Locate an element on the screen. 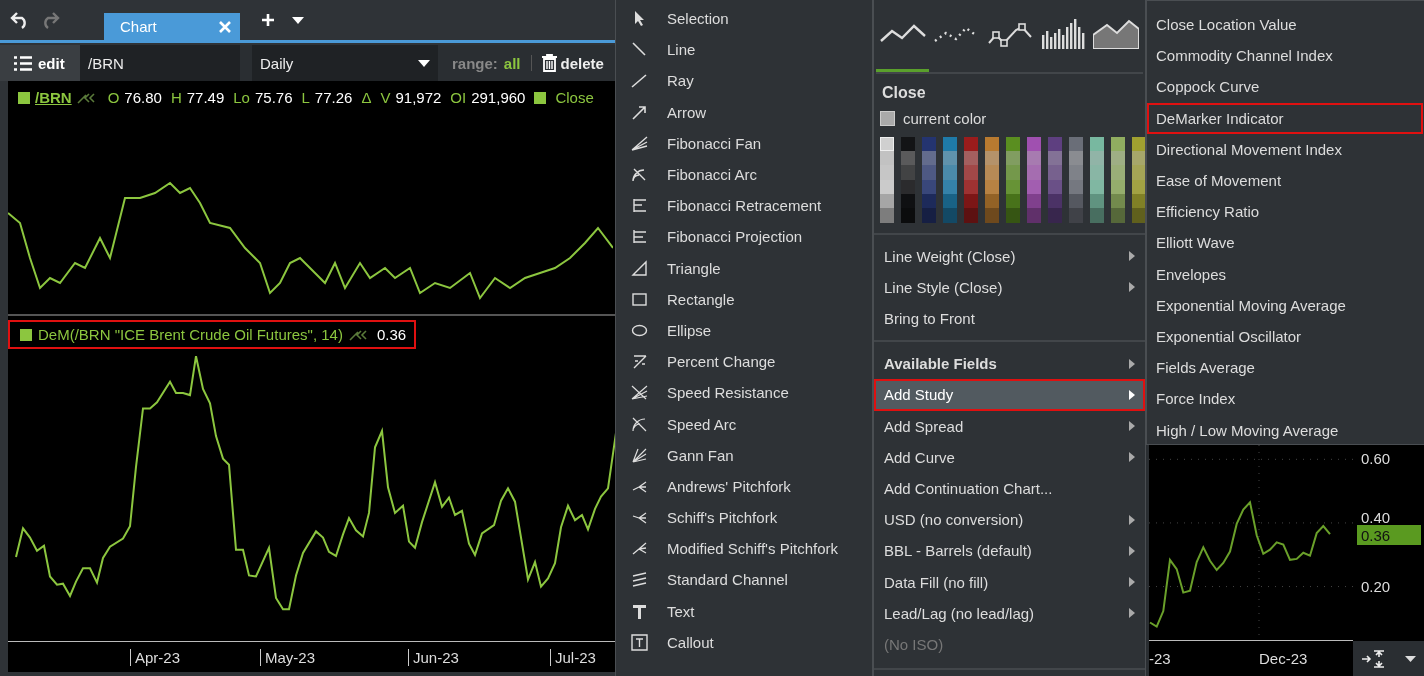 Image resolution: width=1424 pixels, height=676 pixels. delete-button: delete is located at coordinates (572, 63).